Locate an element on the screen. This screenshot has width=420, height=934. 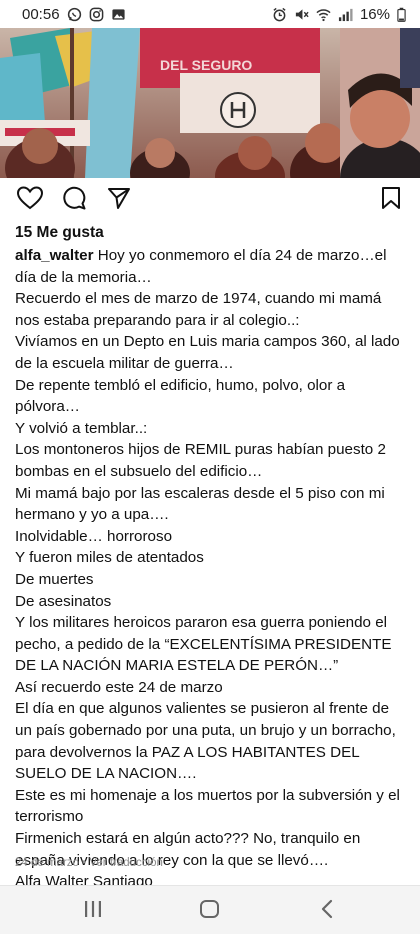
translate-link: Ver traducción is located at coordinates (126, 863).